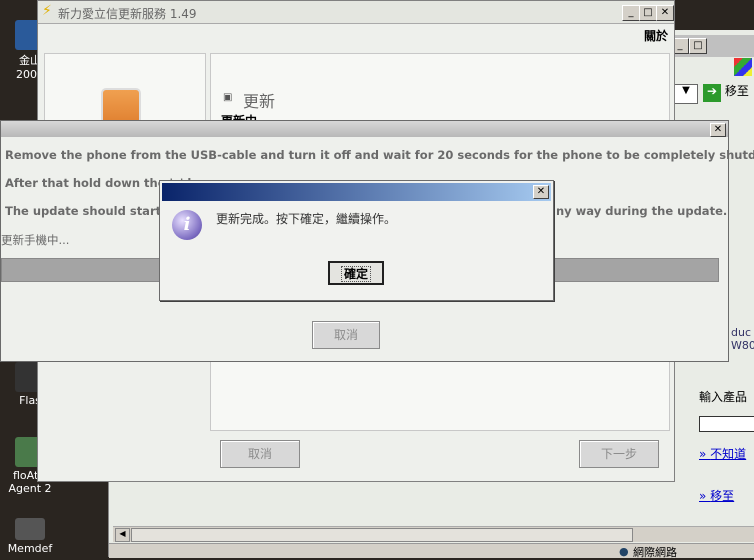 The image size is (754, 560). I want to click on updater-titlebar: ⚡ 新力愛立信更新服務 1.49 _ □ ✕, so click(356, 12).